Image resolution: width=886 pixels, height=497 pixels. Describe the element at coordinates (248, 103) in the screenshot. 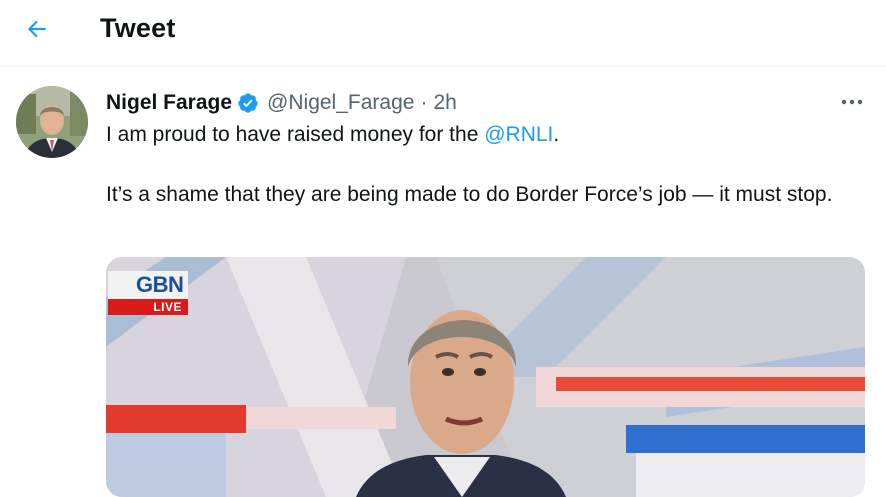

I see `verified-badge-icon` at that location.